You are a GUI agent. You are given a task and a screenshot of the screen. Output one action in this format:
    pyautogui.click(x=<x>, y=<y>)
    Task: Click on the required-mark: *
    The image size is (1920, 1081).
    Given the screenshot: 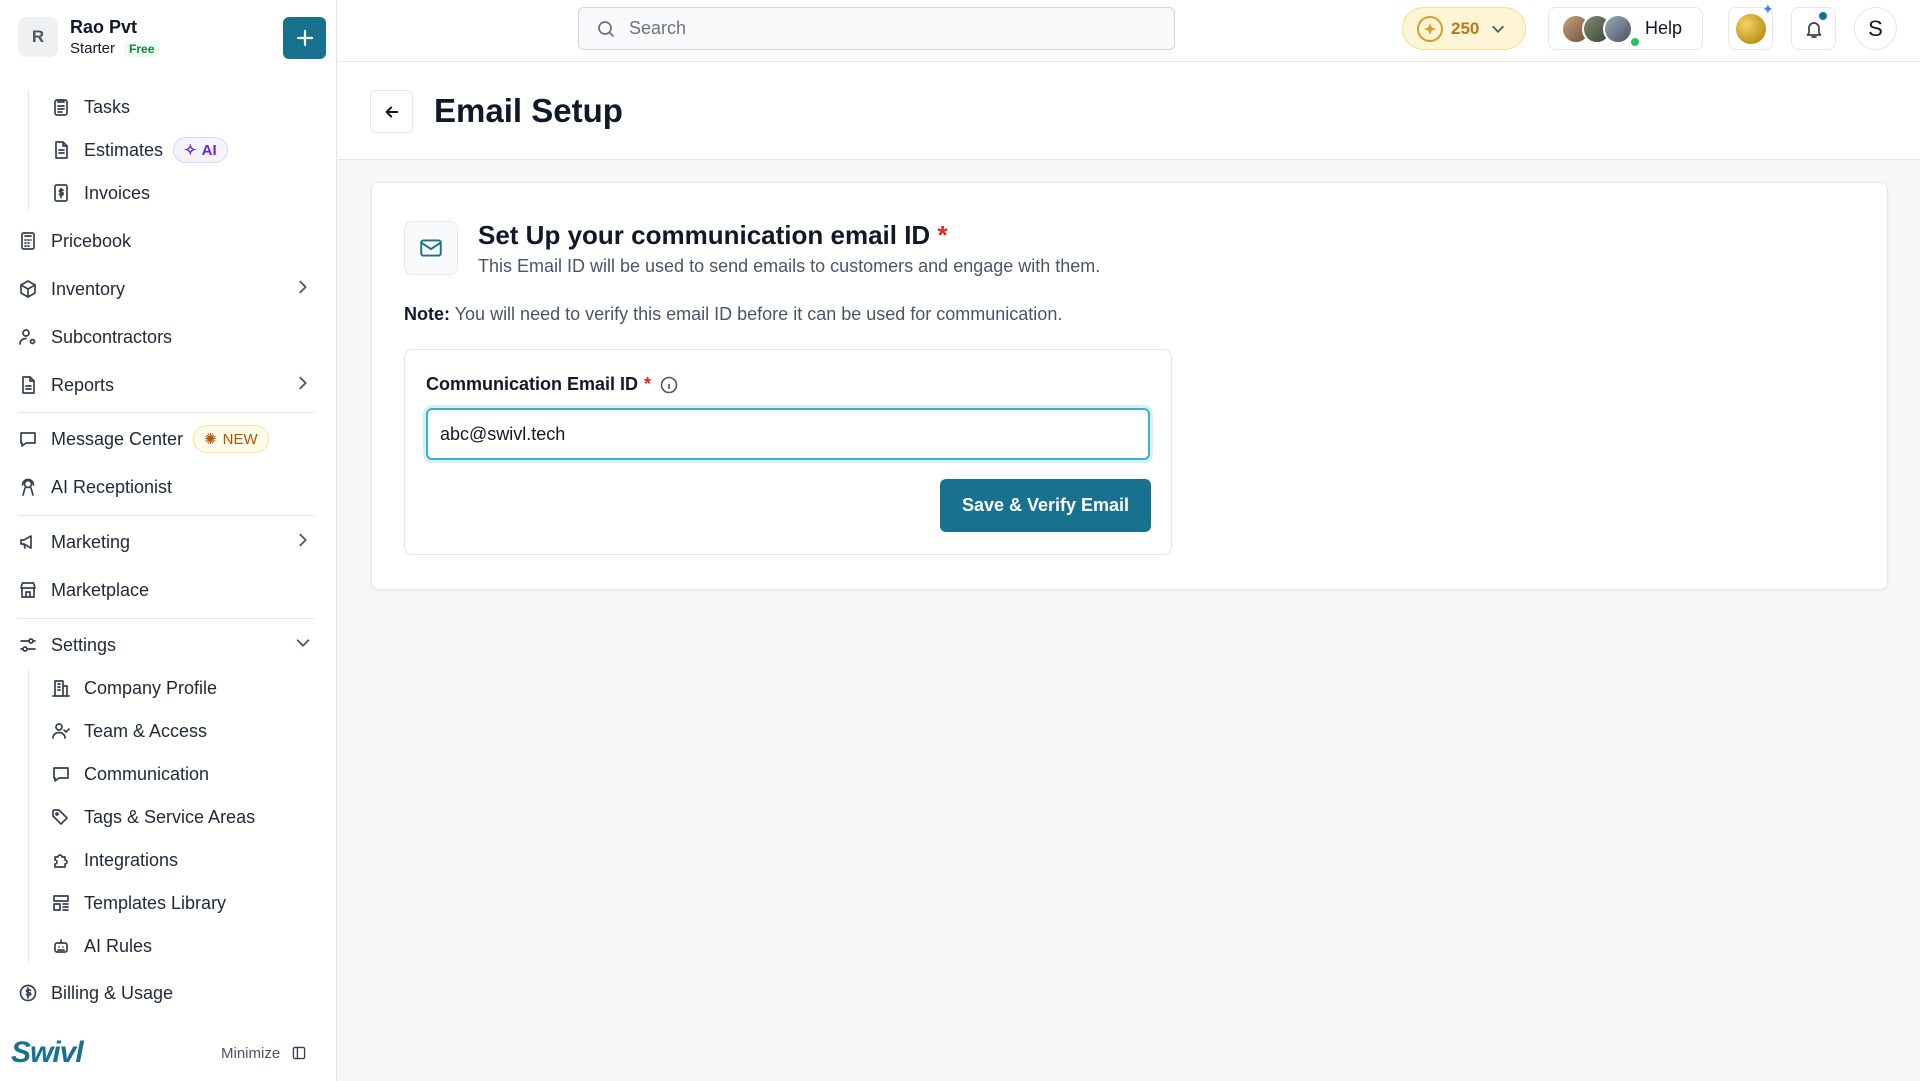 What is the action you would take?
    pyautogui.click(x=942, y=235)
    